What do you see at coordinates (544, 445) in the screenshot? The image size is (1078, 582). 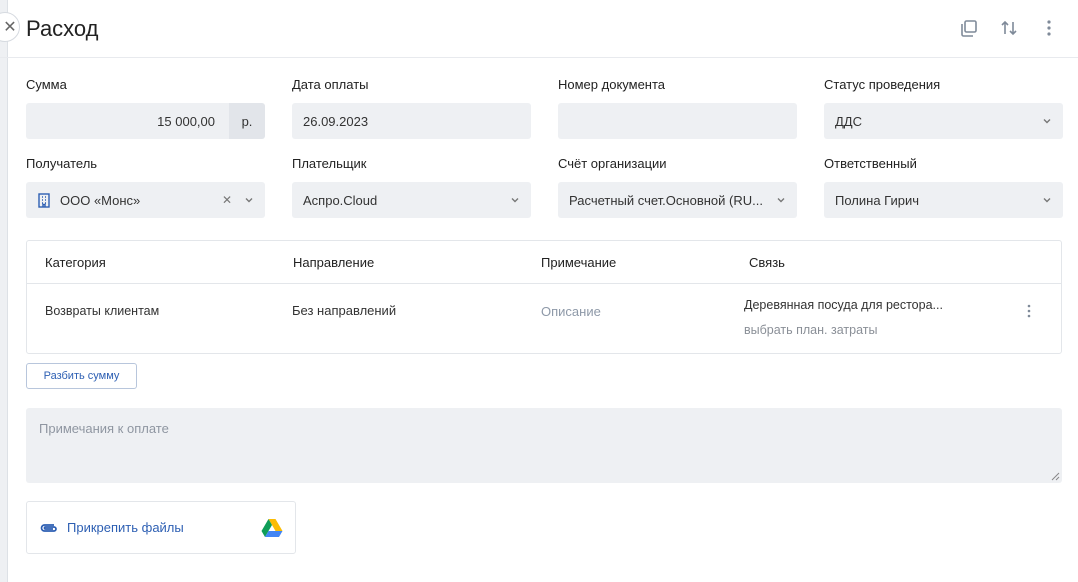 I see `payment-notes-textarea: Примечания к оплате` at bounding box center [544, 445].